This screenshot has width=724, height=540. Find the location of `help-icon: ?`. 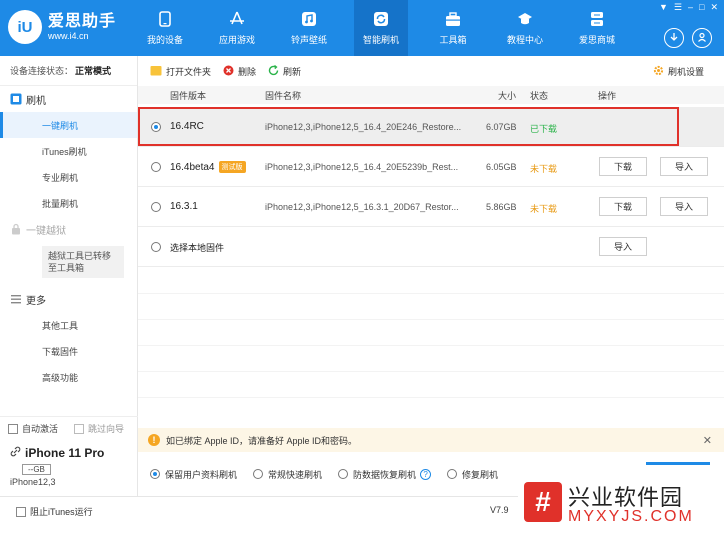

help-icon: ? is located at coordinates (426, 474).